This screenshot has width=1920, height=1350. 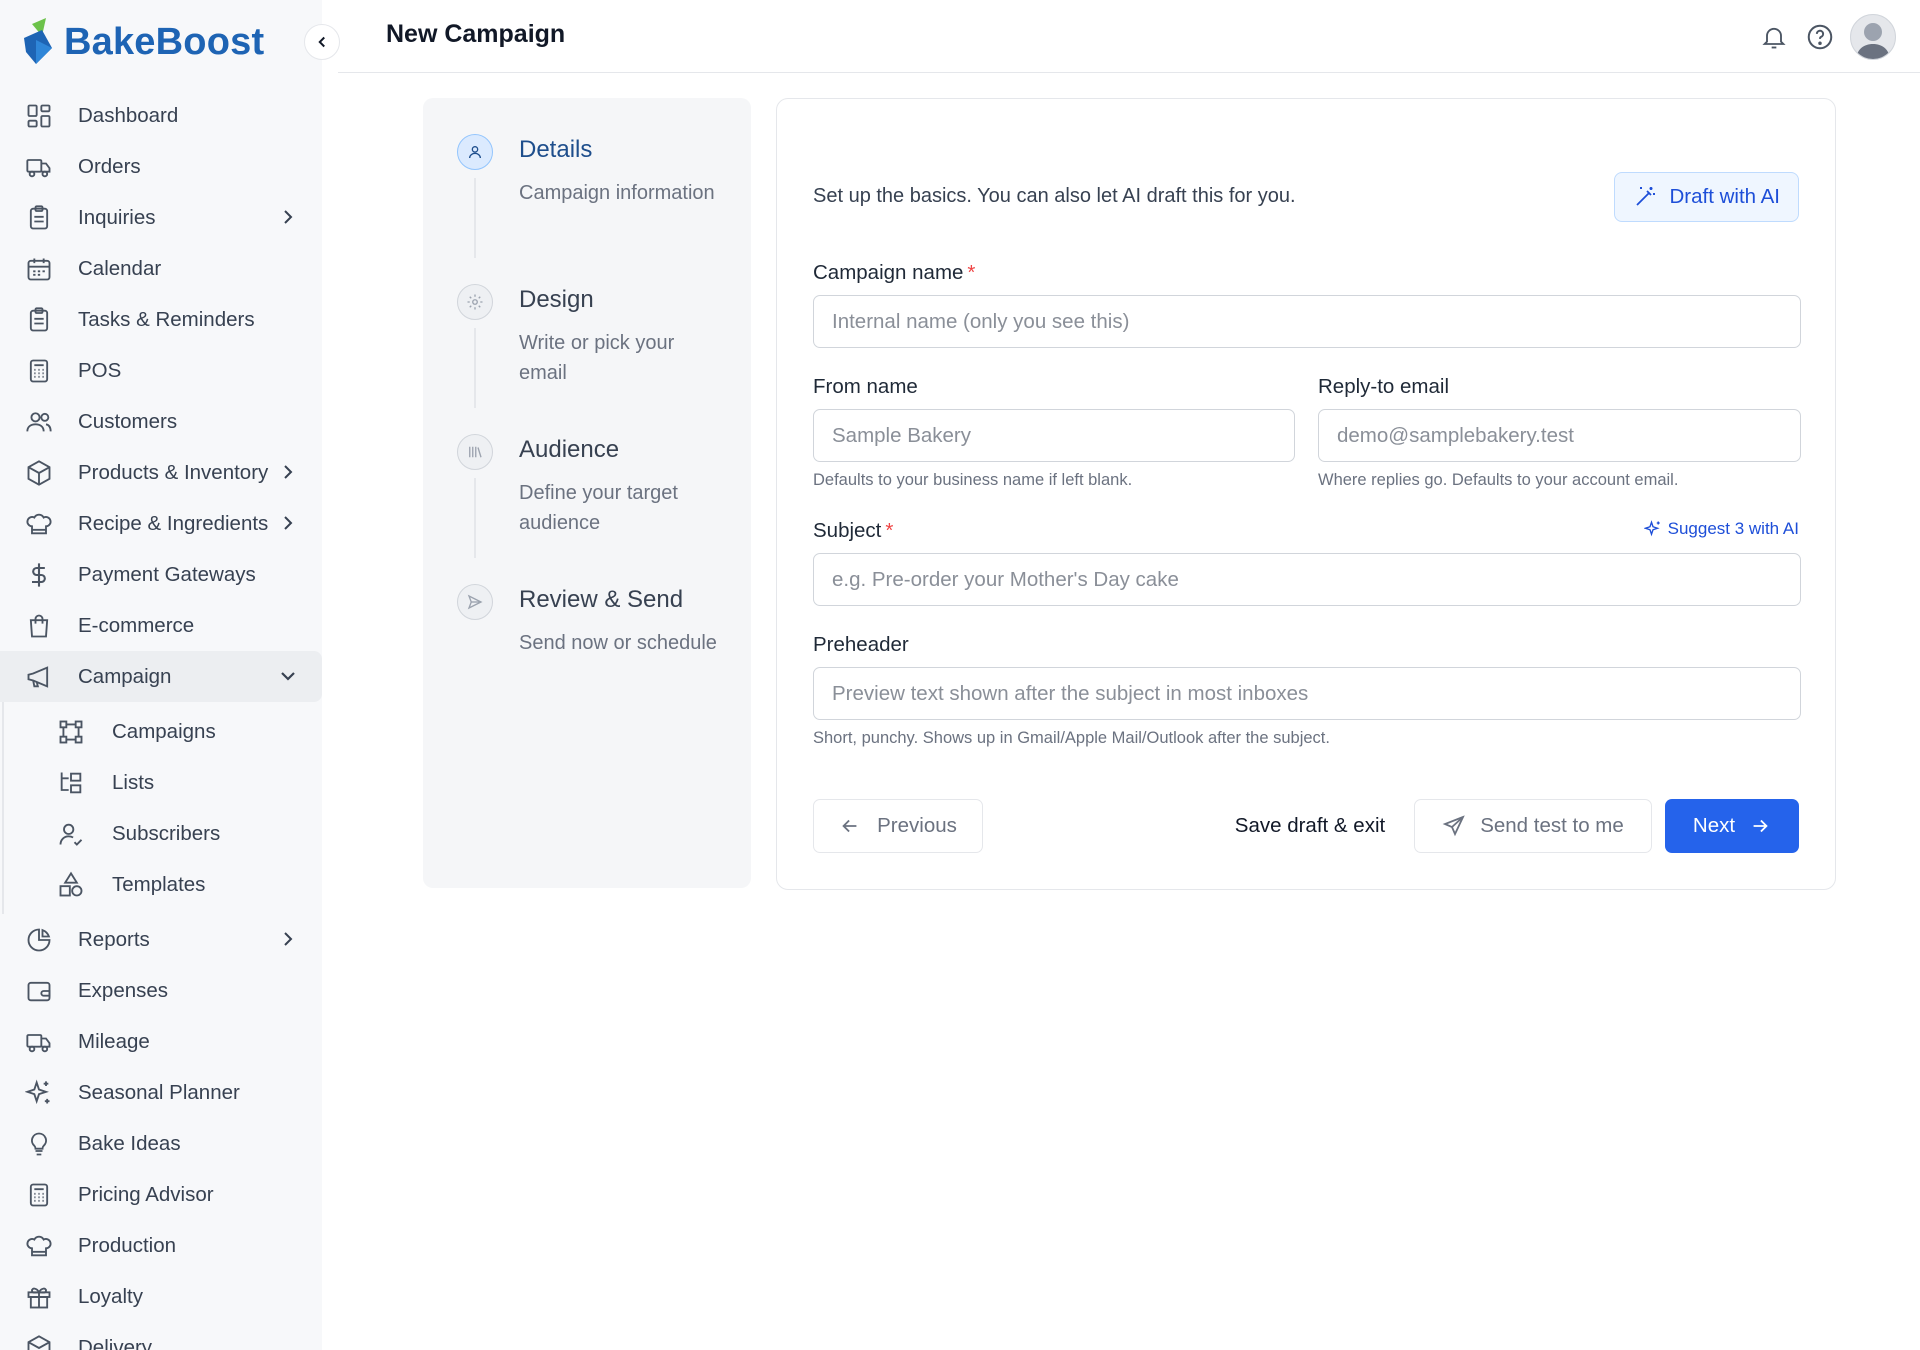 What do you see at coordinates (39, 1246) in the screenshot?
I see `chef-hat-icon` at bounding box center [39, 1246].